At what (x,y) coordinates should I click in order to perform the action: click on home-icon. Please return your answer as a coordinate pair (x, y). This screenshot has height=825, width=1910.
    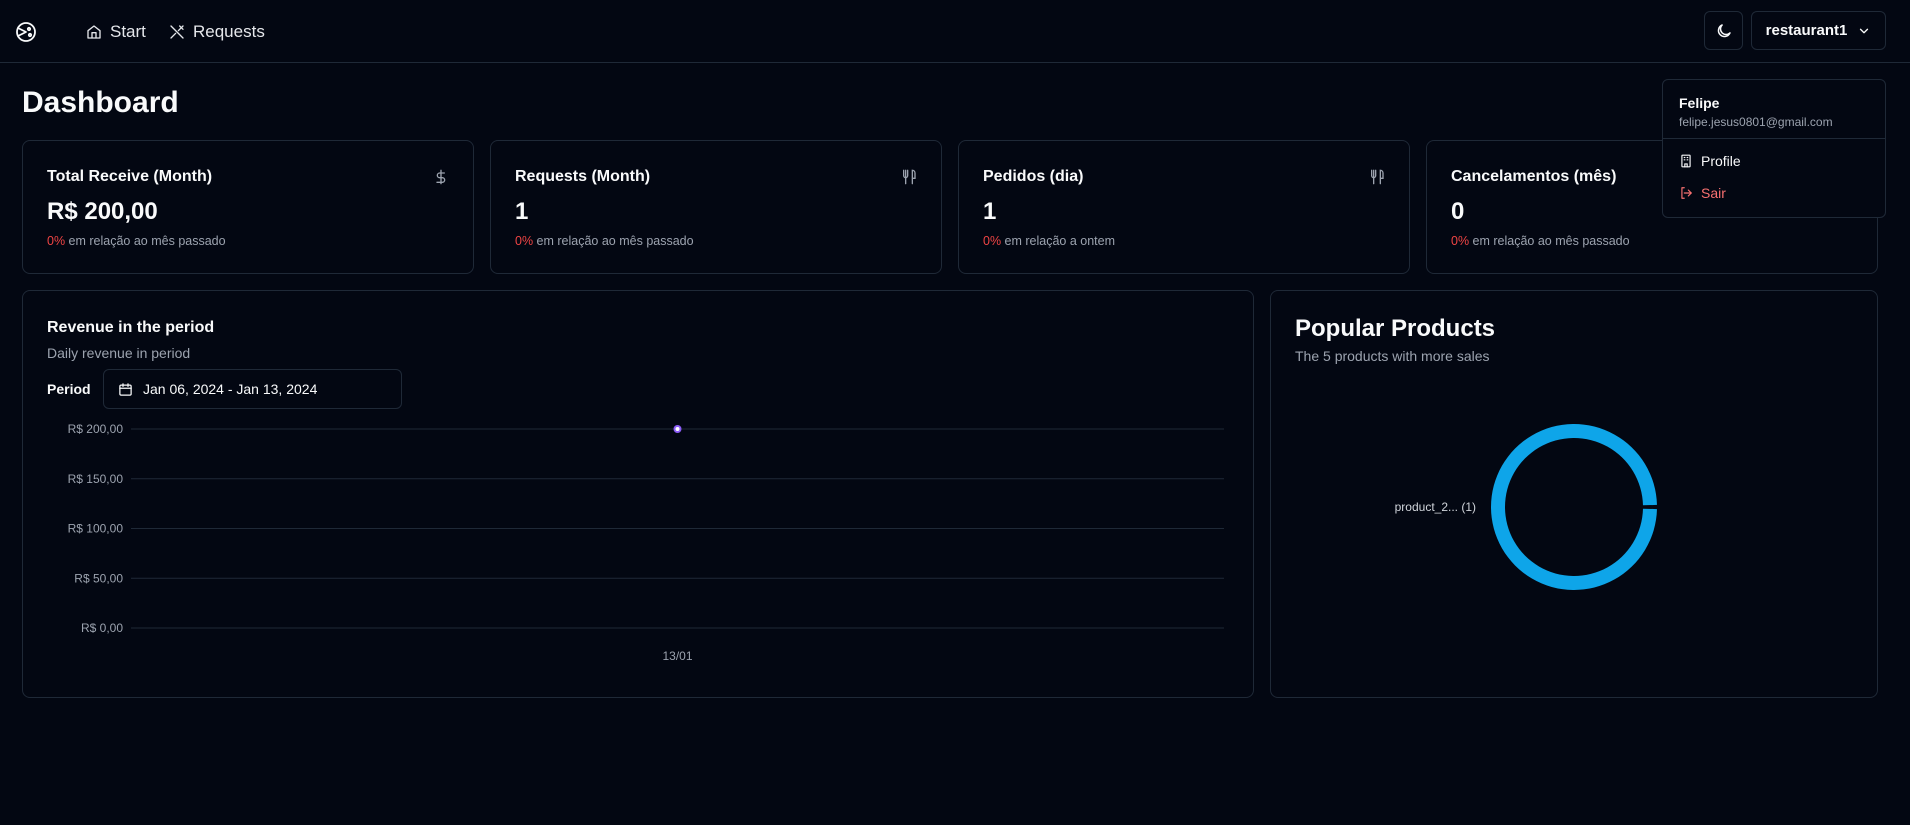
    Looking at the image, I should click on (94, 32).